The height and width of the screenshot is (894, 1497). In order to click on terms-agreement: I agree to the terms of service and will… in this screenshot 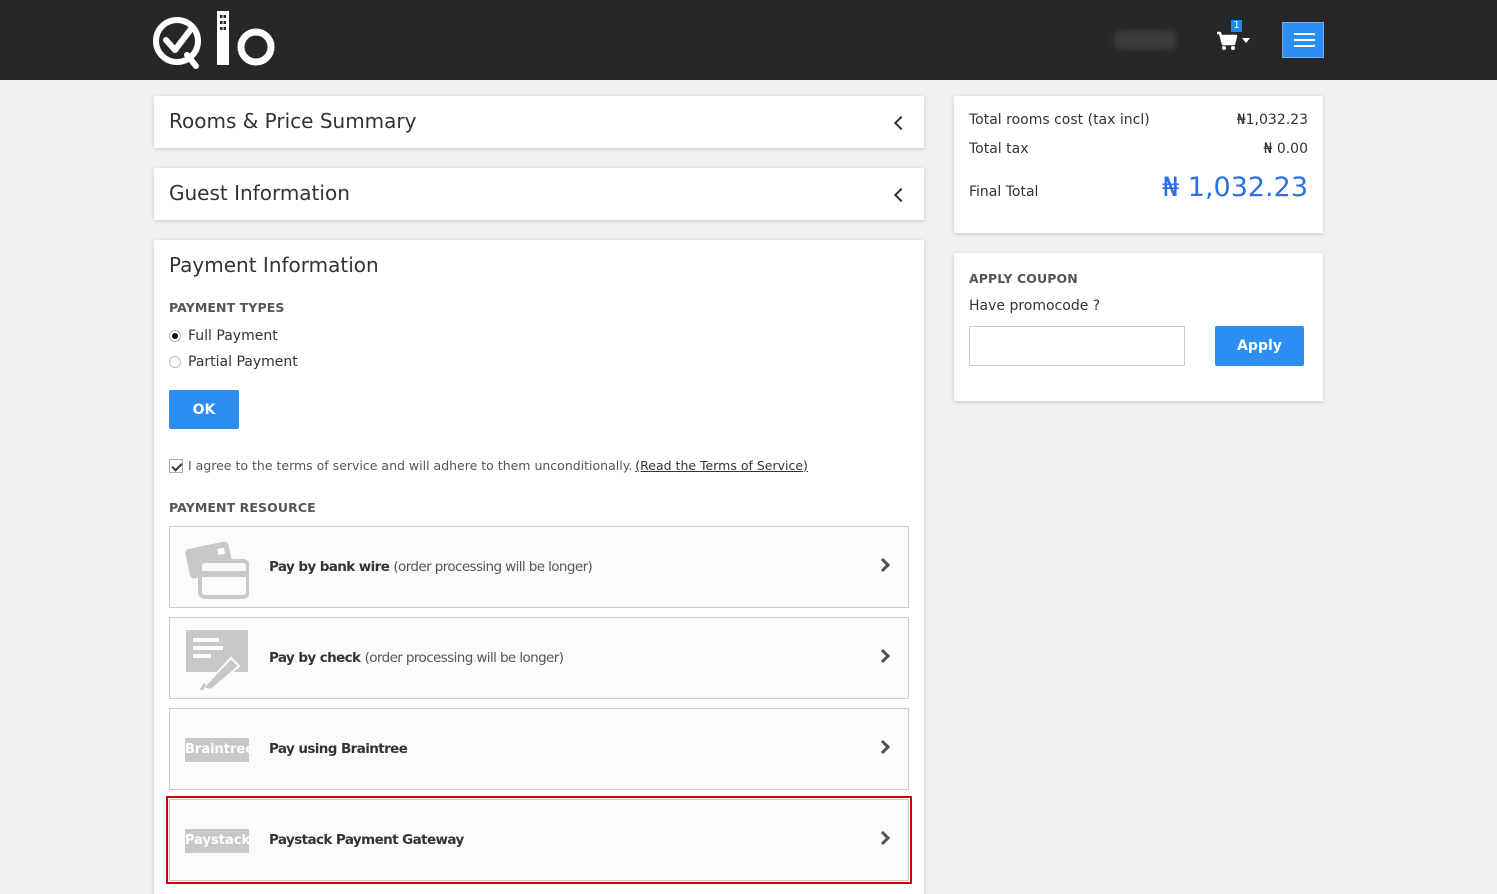, I will do `click(488, 465)`.